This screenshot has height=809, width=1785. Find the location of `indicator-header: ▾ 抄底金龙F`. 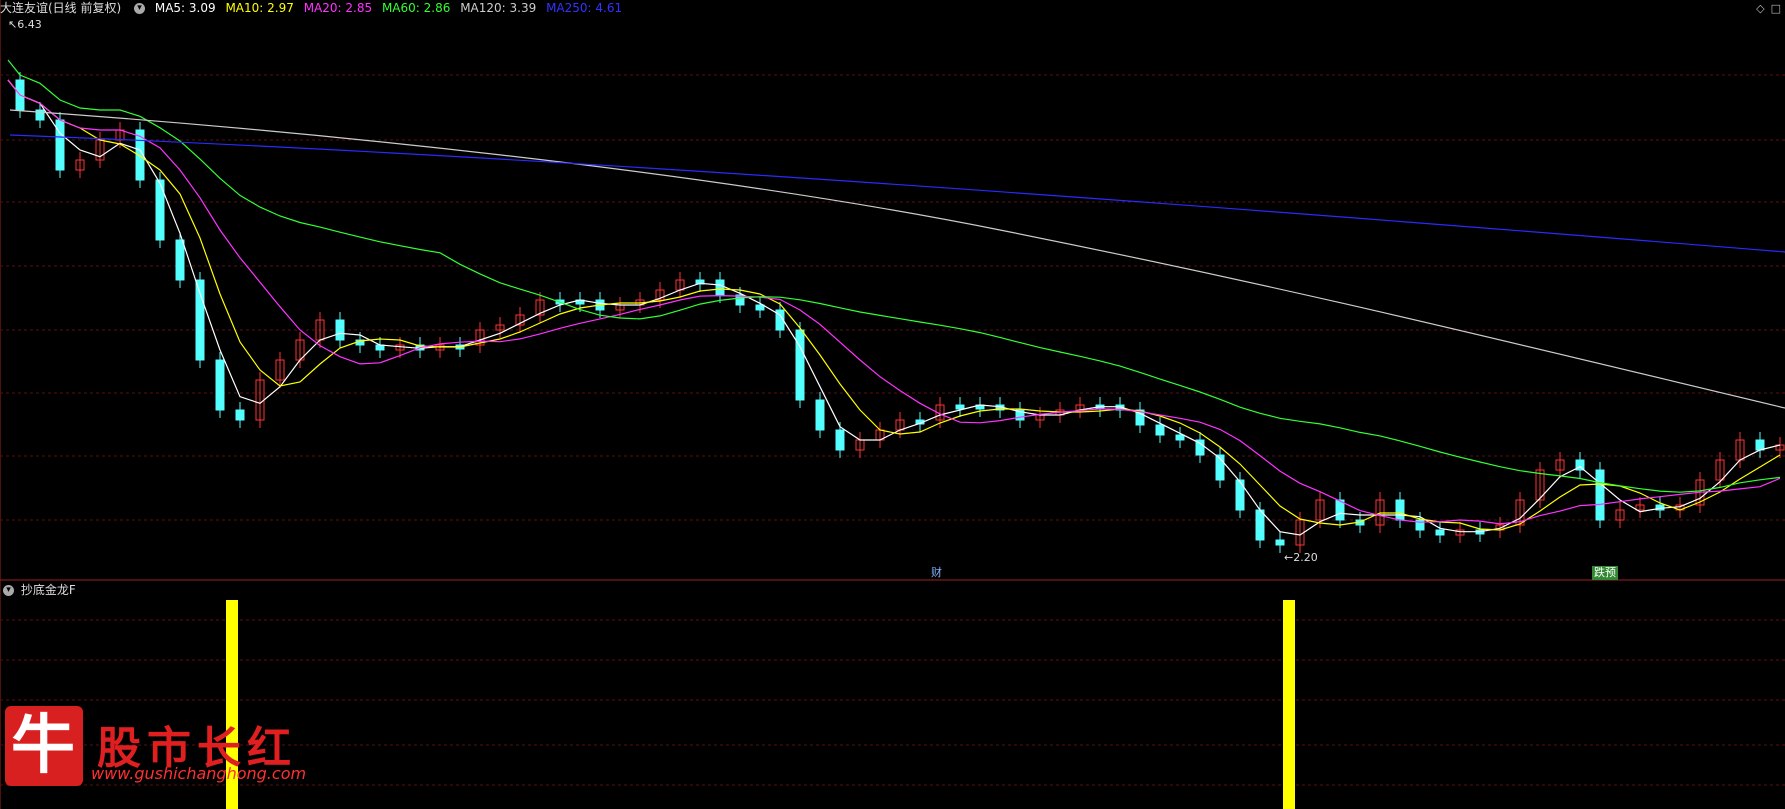

indicator-header: ▾ 抄底金龙F is located at coordinates (38, 590).